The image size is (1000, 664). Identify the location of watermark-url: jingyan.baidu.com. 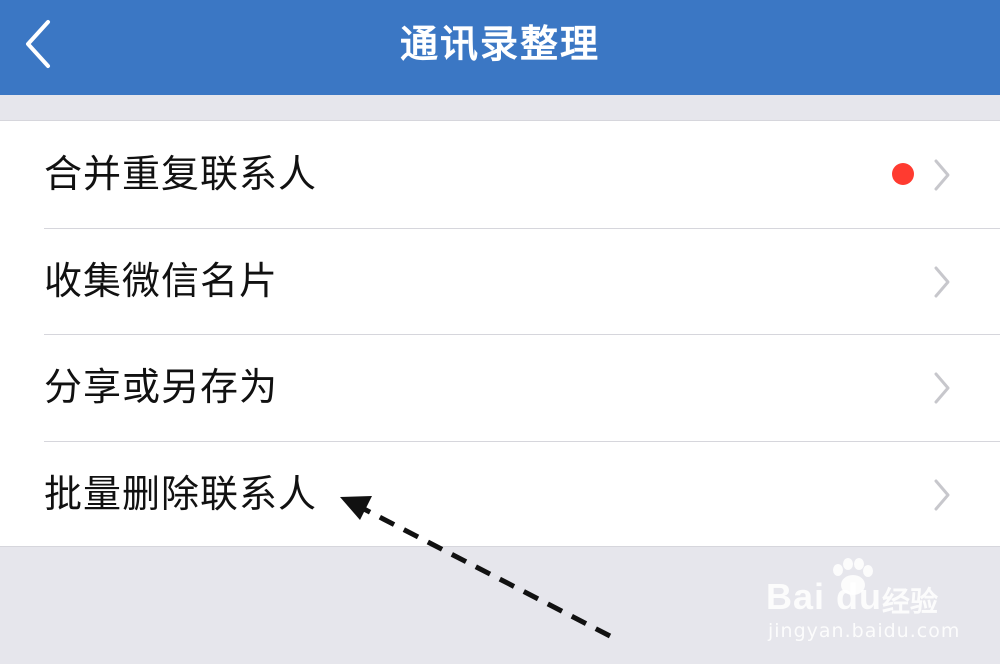
(864, 631).